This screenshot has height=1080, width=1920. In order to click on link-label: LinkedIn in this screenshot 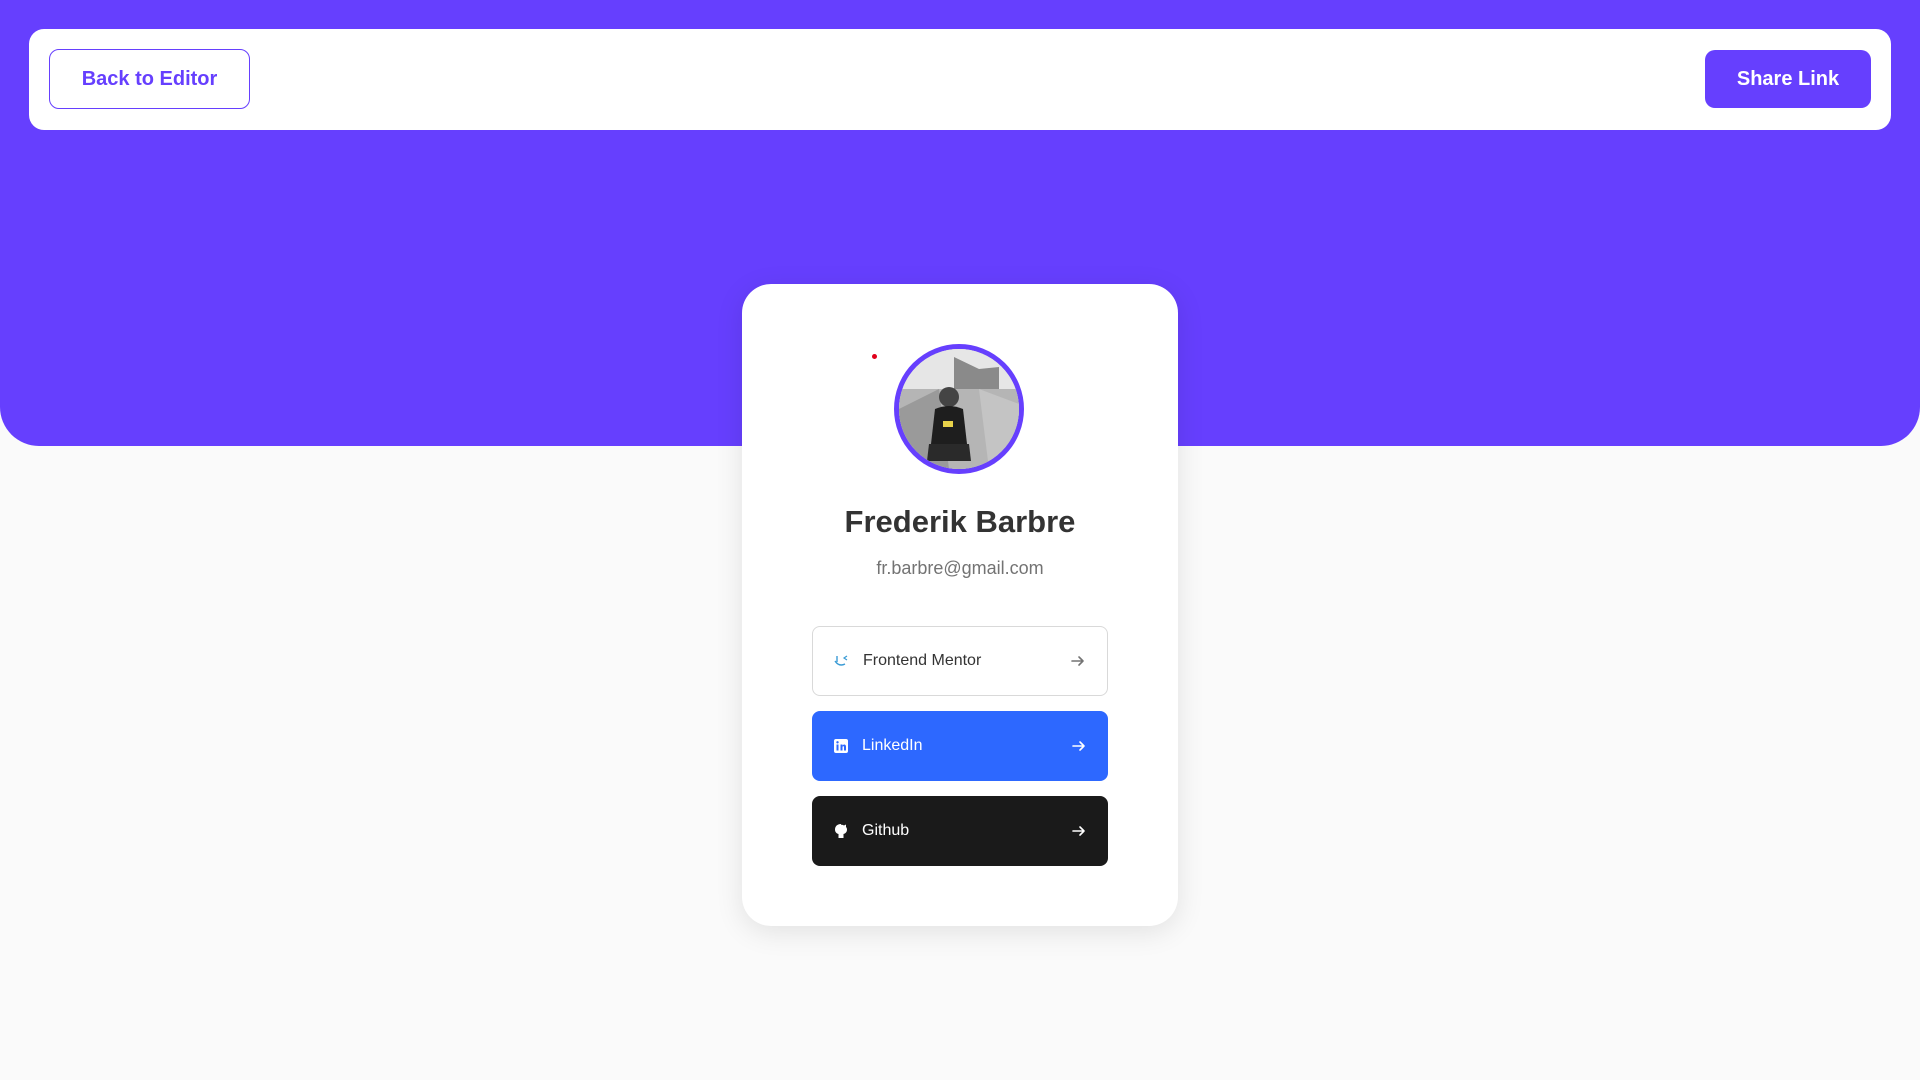, I will do `click(892, 745)`.